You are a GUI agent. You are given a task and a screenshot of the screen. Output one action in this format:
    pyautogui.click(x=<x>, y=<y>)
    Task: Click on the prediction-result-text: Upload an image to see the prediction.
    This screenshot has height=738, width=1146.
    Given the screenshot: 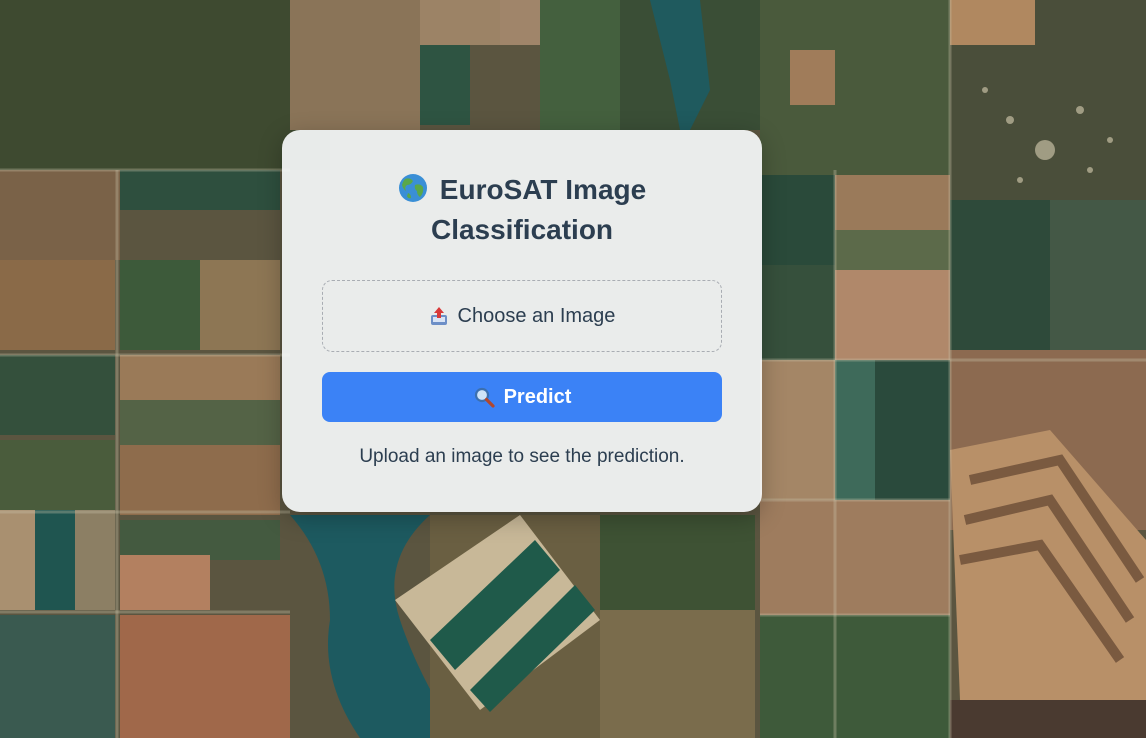 What is the action you would take?
    pyautogui.click(x=522, y=456)
    